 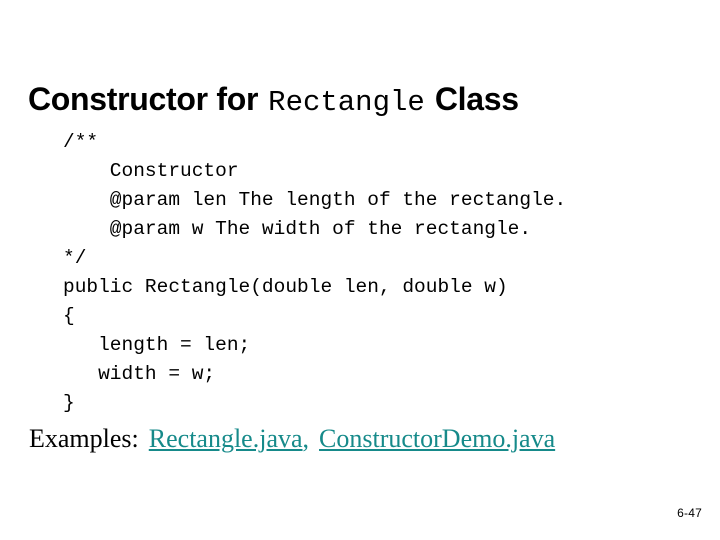 I want to click on example-link-rectangle-java: Rectangle.java, so click(x=226, y=438).